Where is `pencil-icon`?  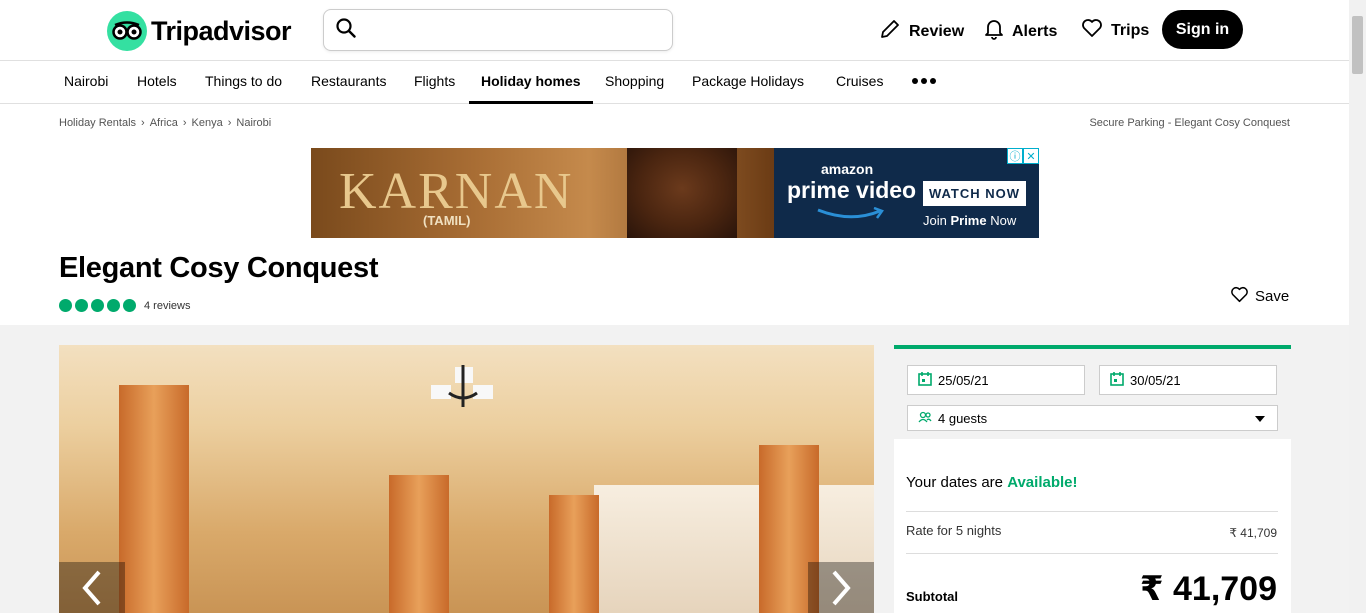 pencil-icon is located at coordinates (890, 31).